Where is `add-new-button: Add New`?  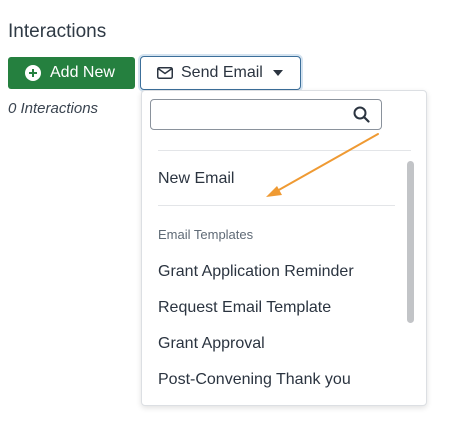 add-new-button: Add New is located at coordinates (71, 73).